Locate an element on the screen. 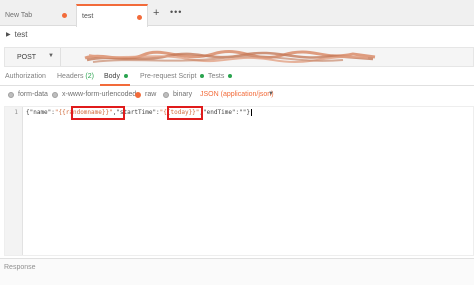  content-type-select: JSON (application/json) is located at coordinates (237, 94).